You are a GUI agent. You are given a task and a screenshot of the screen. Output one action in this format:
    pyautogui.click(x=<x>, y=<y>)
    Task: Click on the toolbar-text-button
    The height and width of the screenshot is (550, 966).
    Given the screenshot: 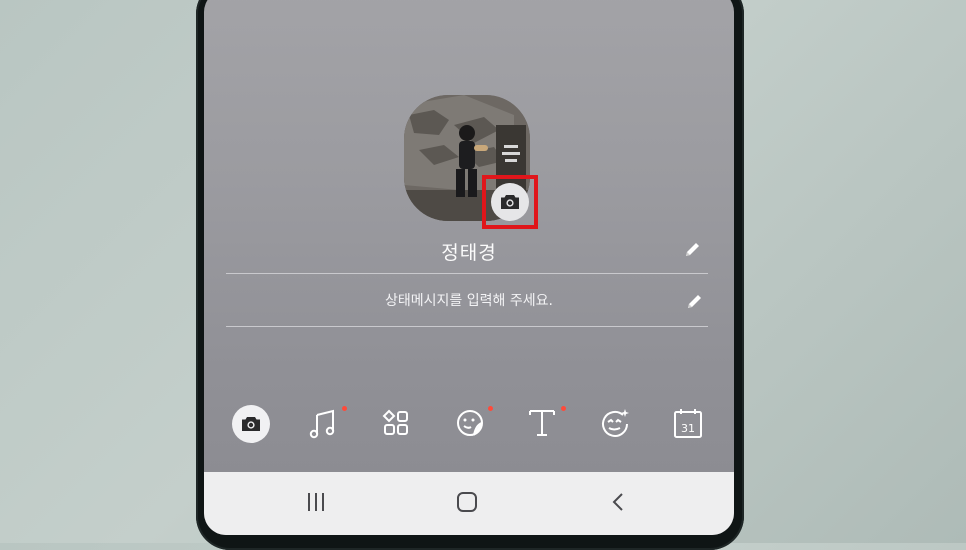 What is the action you would take?
    pyautogui.click(x=545, y=423)
    